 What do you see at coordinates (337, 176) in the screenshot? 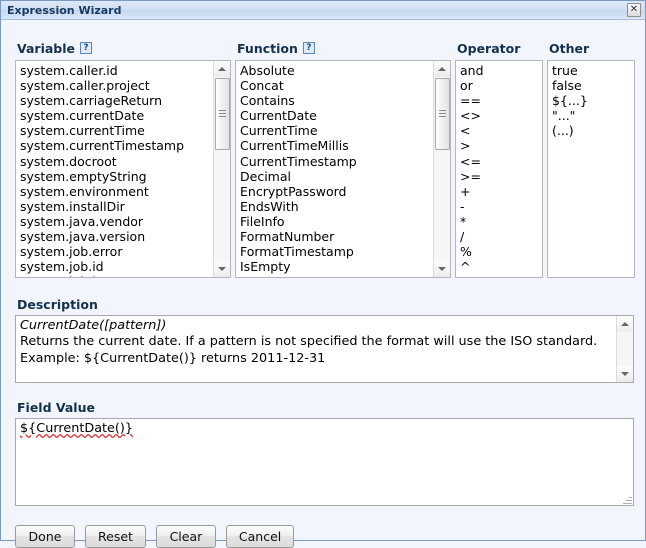
I see `list-item: Decimal` at bounding box center [337, 176].